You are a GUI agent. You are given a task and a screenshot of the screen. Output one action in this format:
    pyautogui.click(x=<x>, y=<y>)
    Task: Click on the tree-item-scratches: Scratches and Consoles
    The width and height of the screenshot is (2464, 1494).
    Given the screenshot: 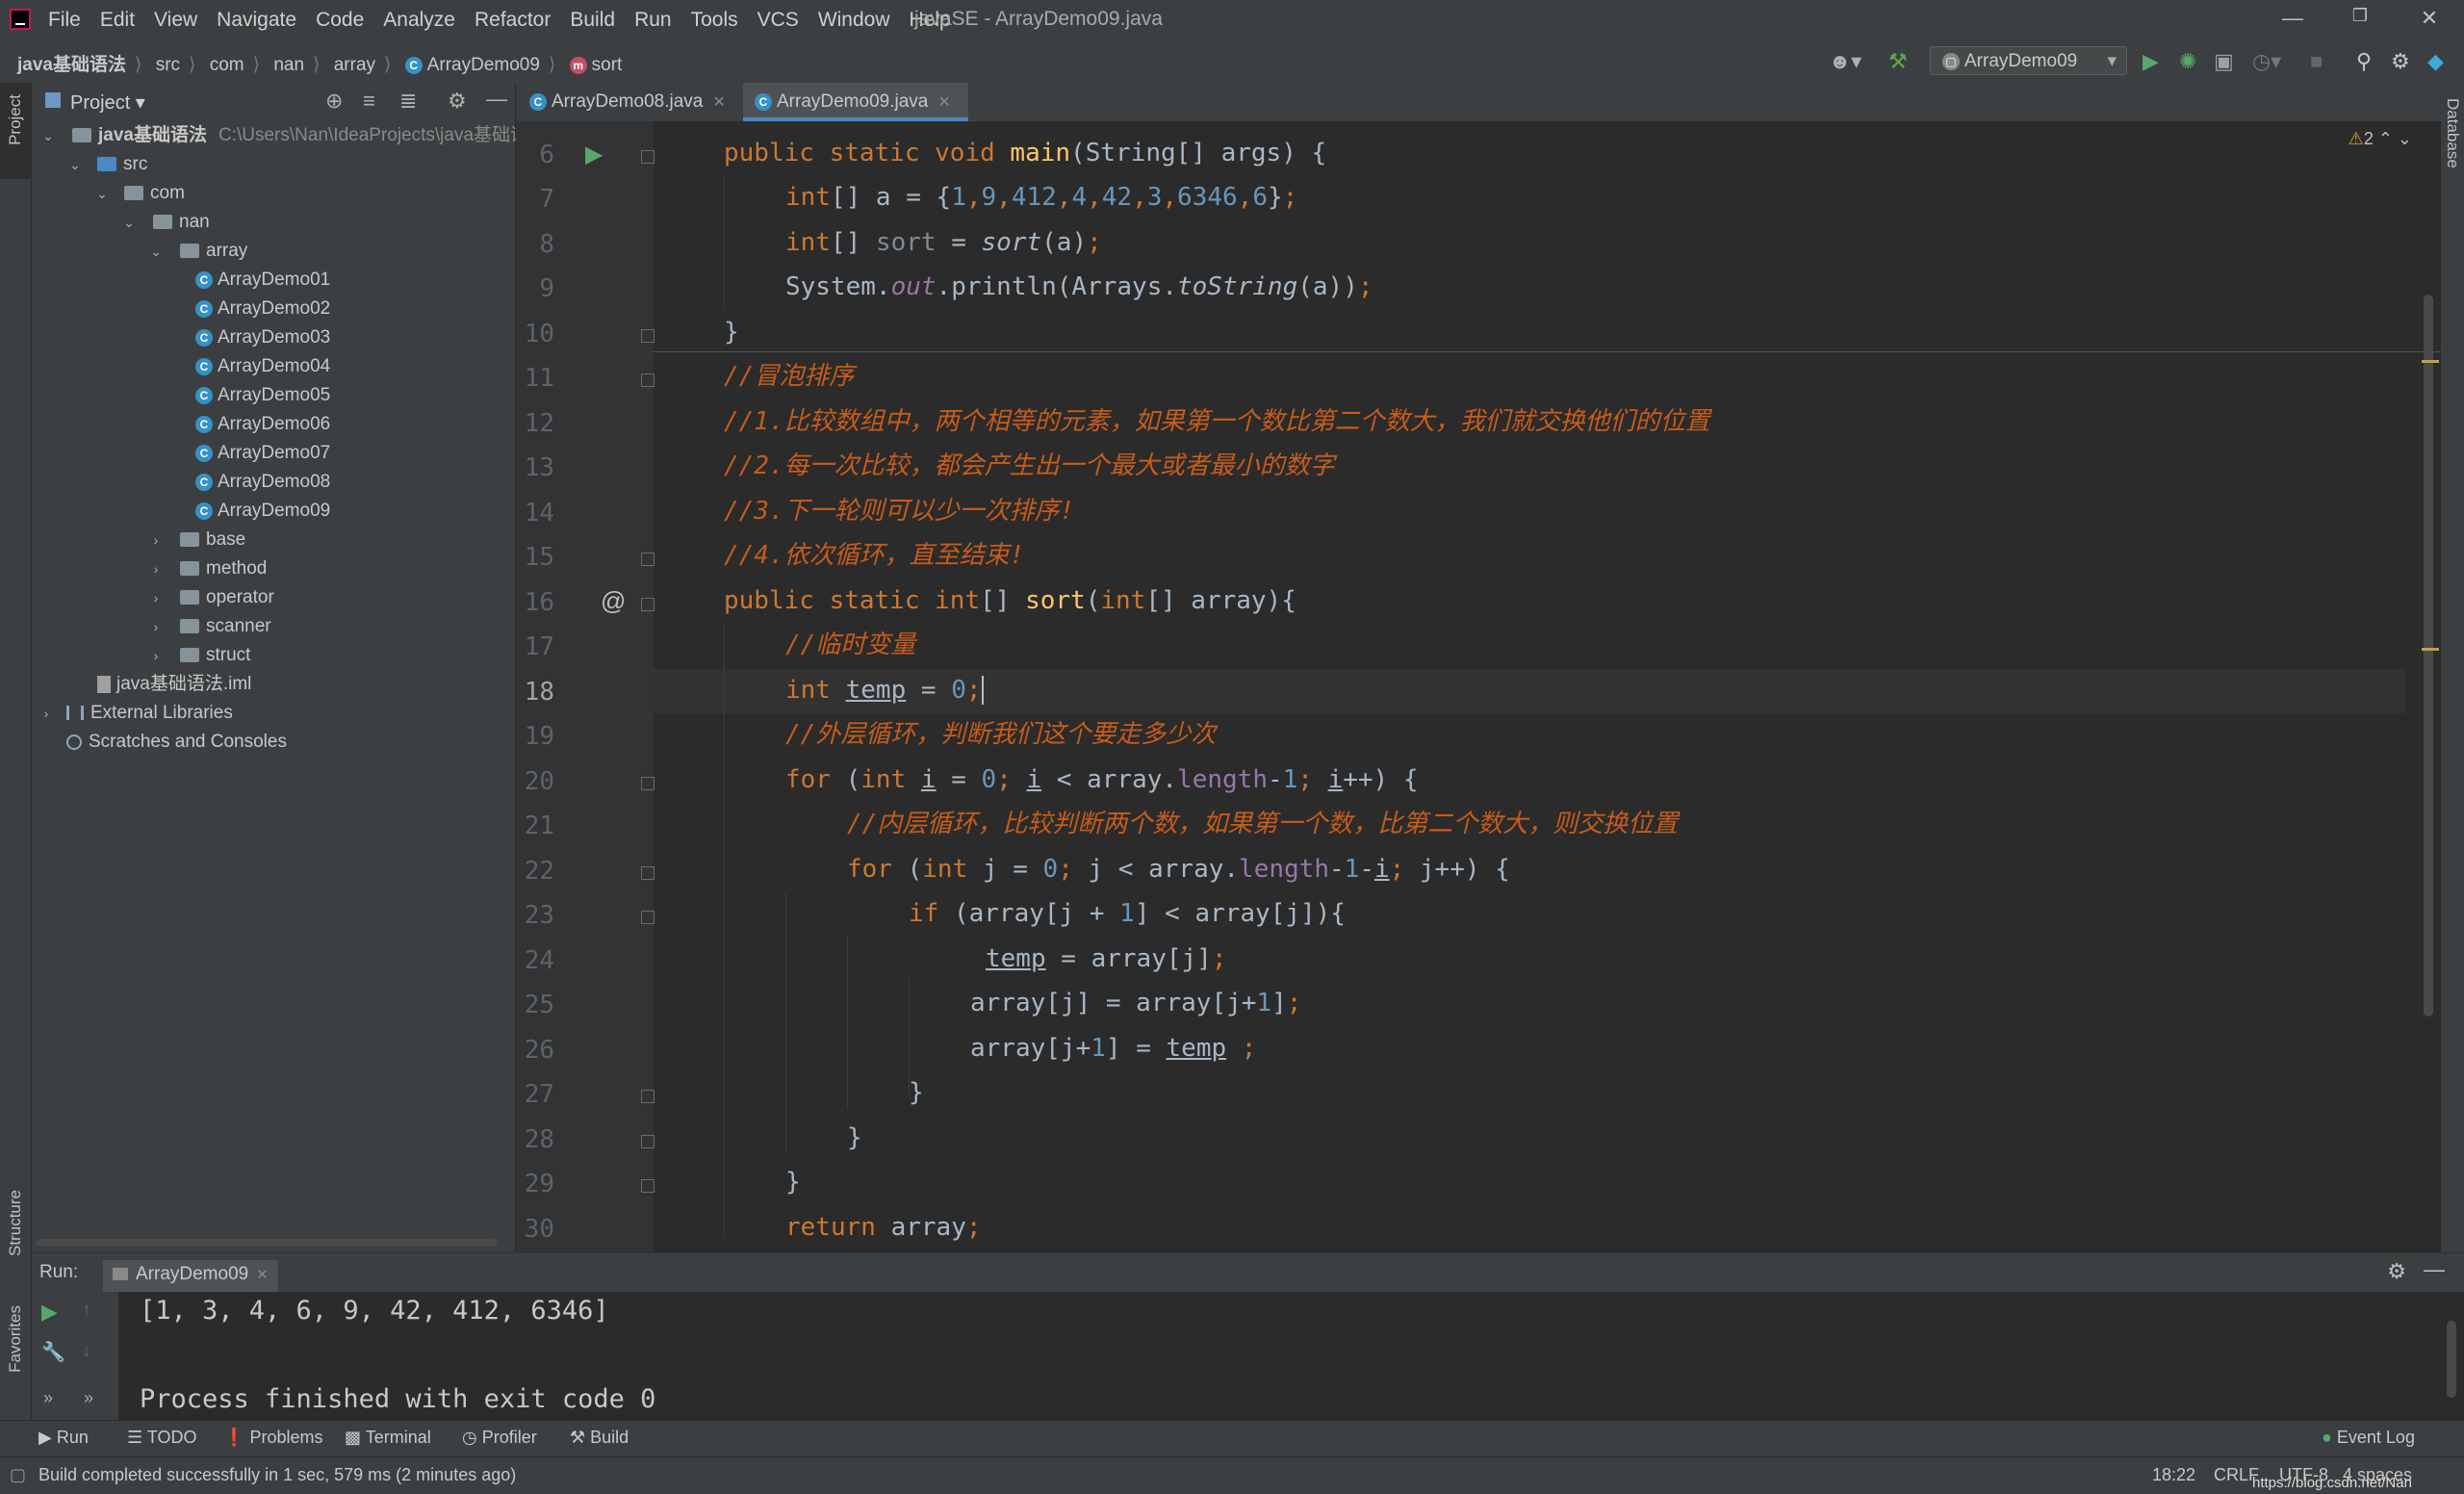 What is the action you would take?
    pyautogui.click(x=273, y=742)
    